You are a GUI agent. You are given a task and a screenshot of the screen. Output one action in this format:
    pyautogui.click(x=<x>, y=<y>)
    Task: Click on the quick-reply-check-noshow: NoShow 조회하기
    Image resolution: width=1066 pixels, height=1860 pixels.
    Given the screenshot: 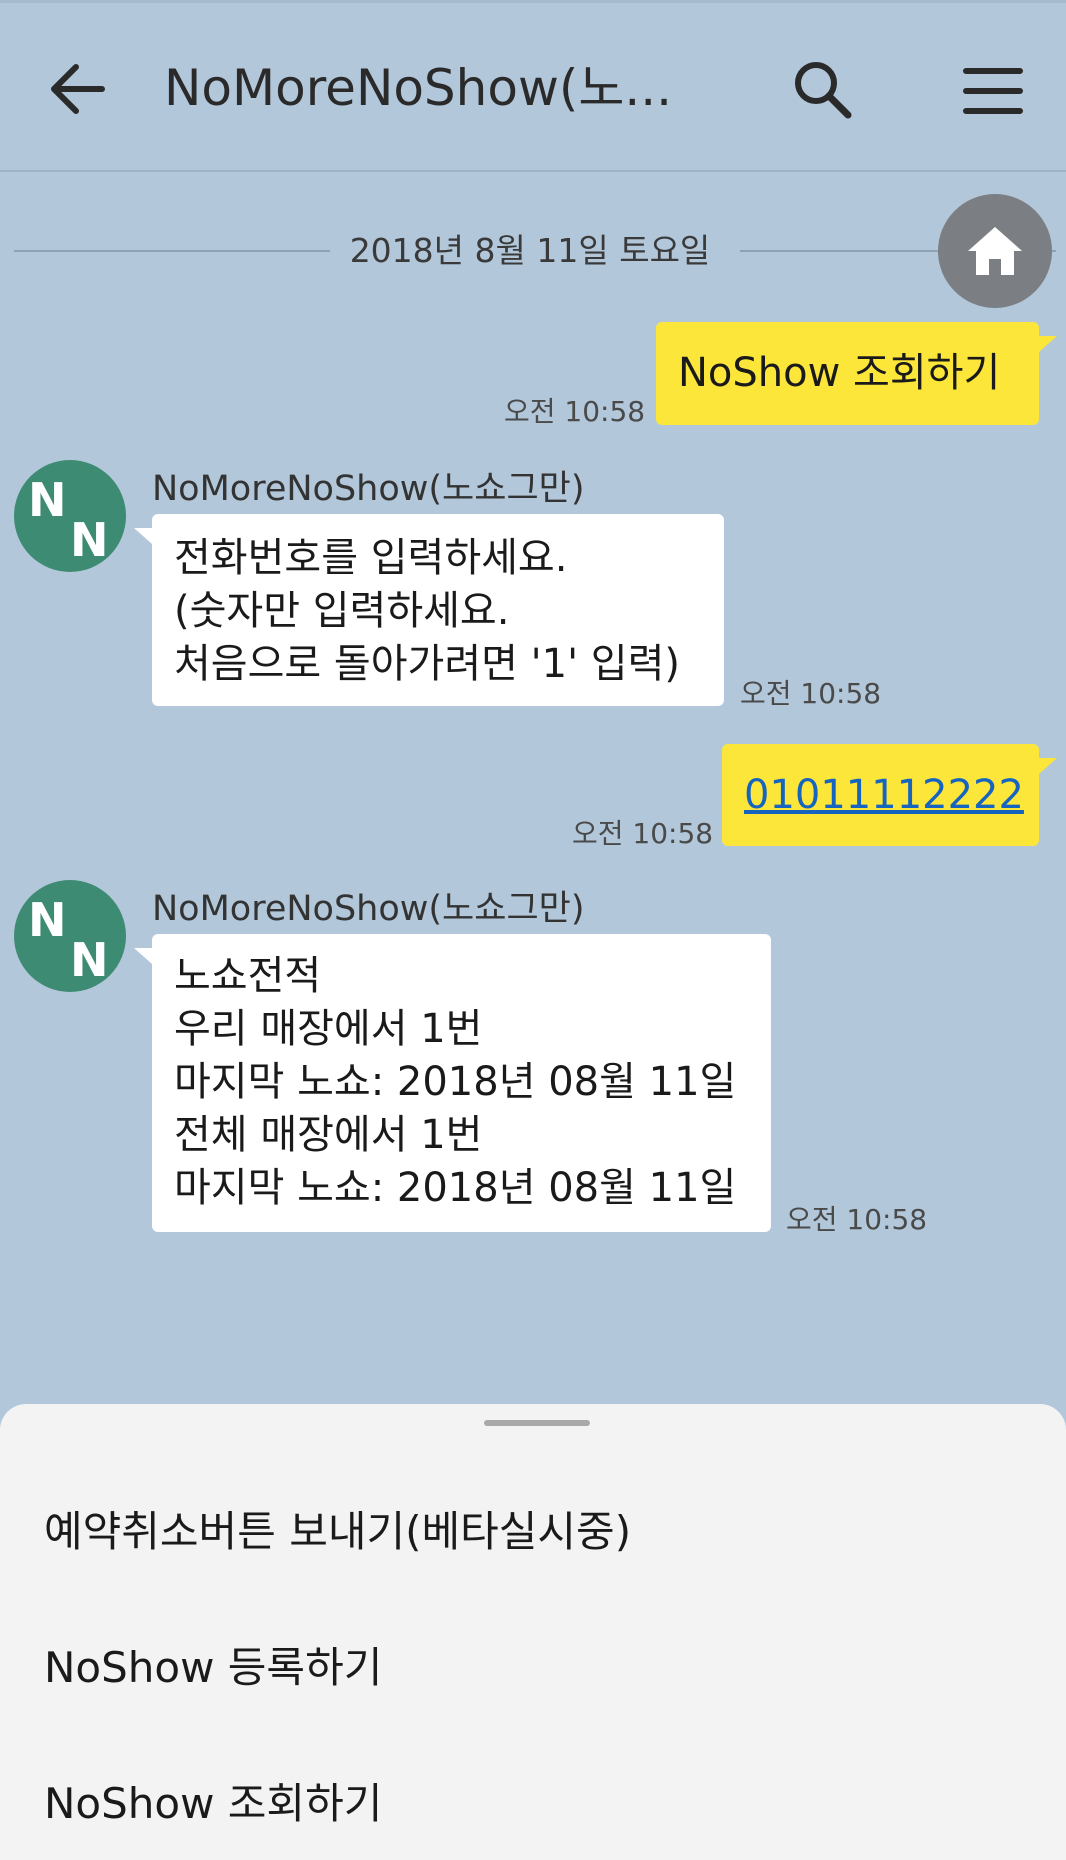 What is the action you would take?
    pyautogui.click(x=213, y=1804)
    